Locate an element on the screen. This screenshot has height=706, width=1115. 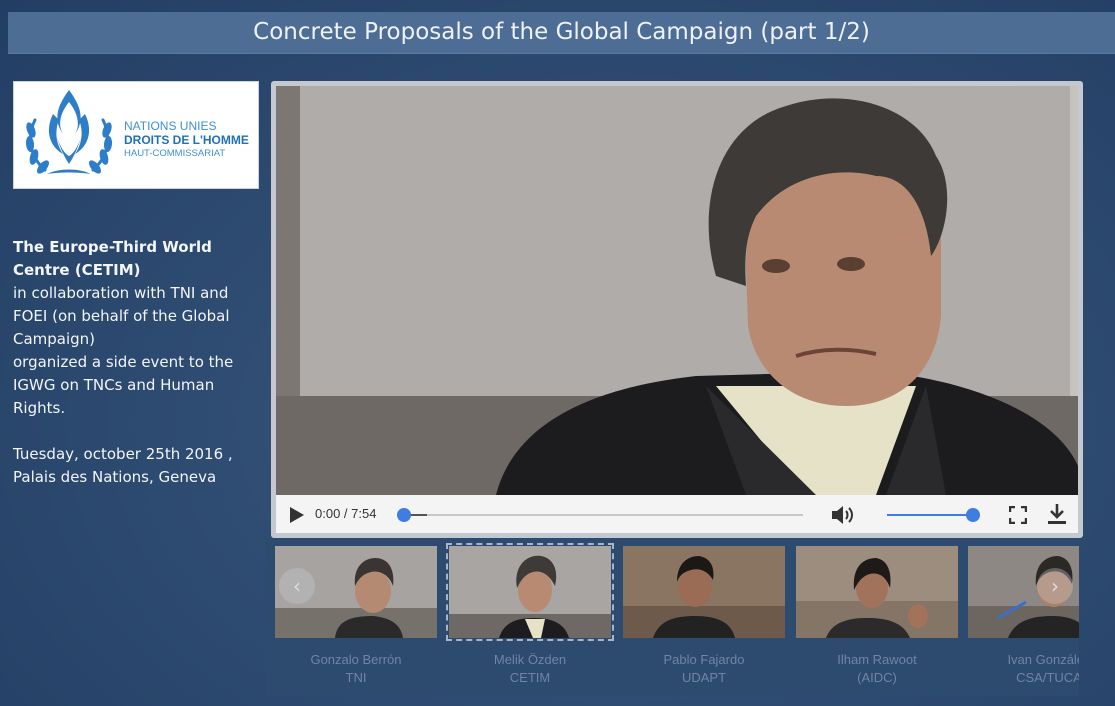
volume-icon is located at coordinates (843, 517).